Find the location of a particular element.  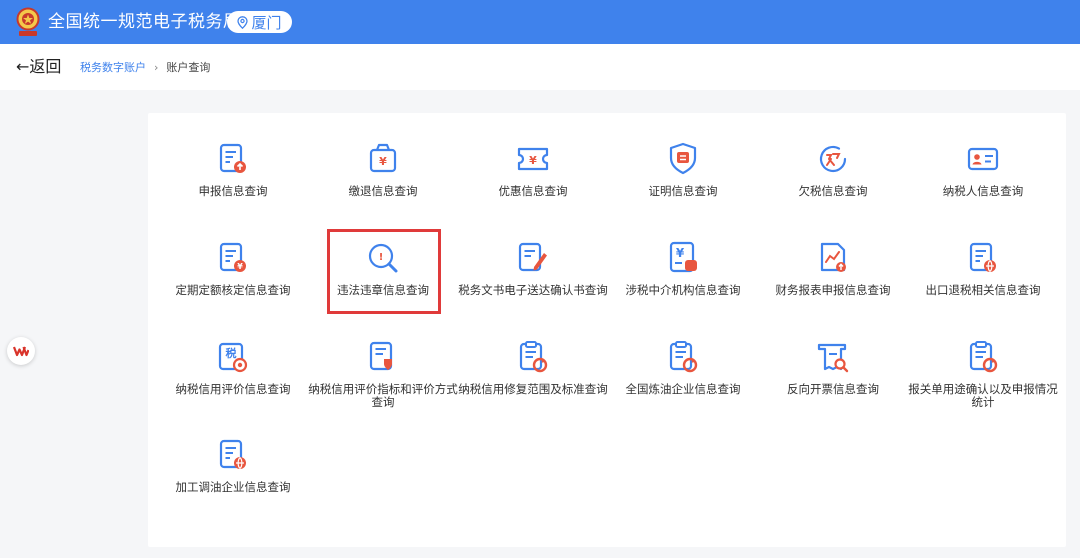

document-pen-icon is located at coordinates (533, 258).